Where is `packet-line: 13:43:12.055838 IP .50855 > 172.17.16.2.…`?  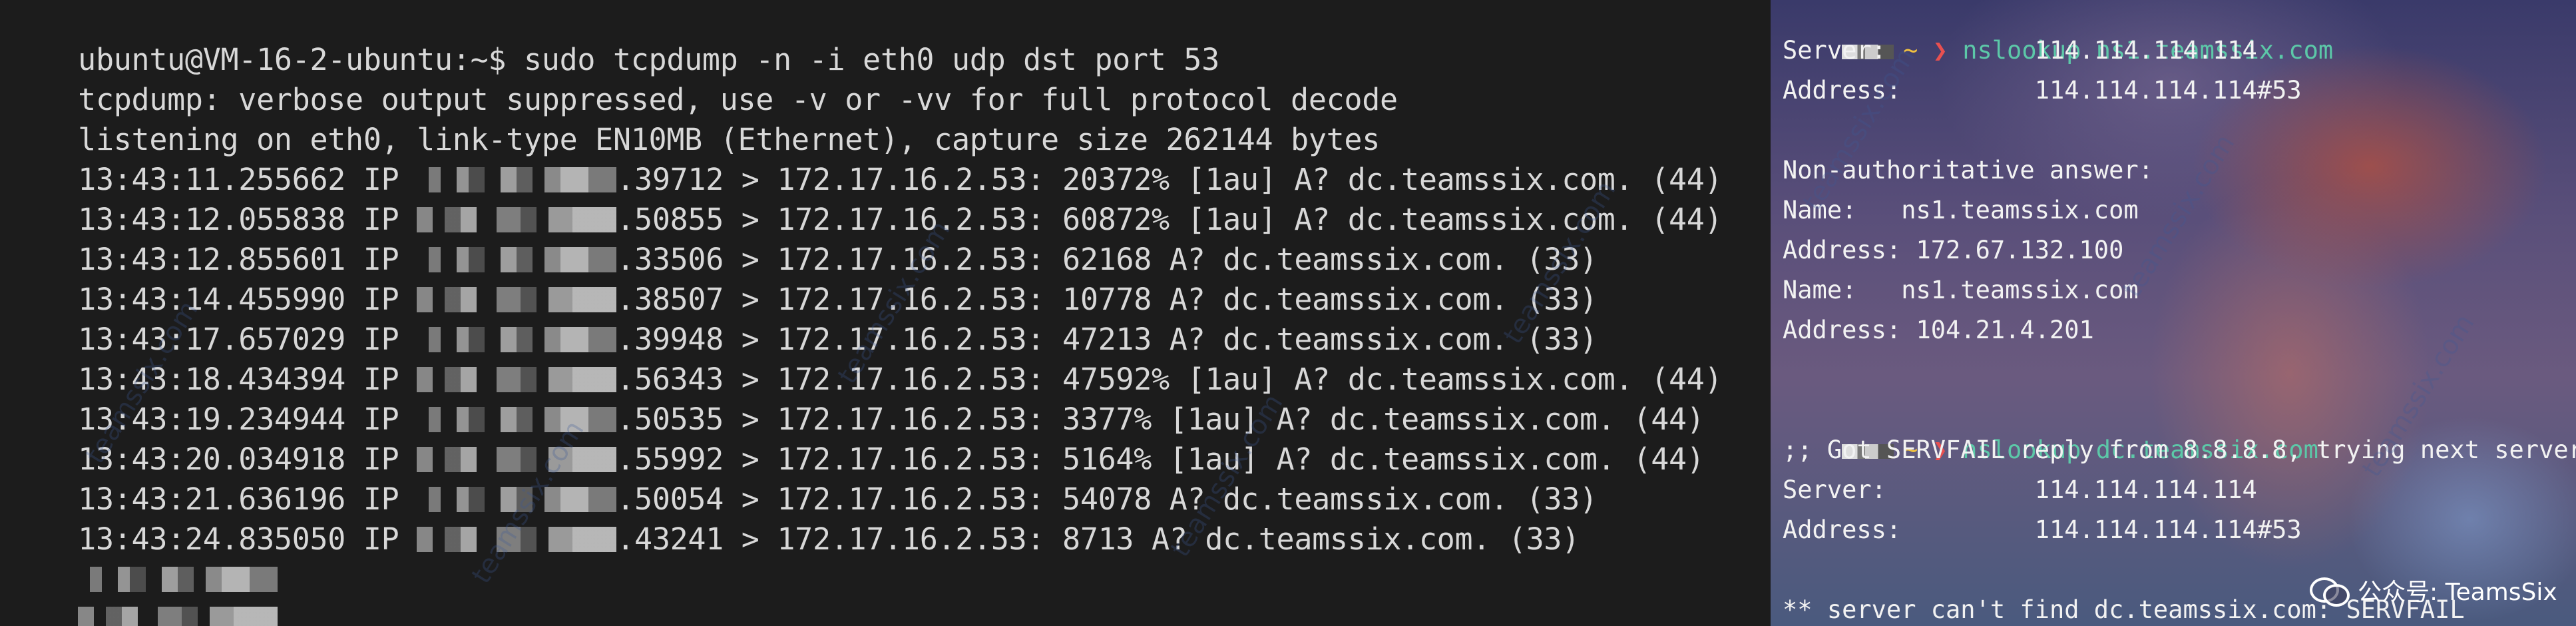
packet-line: 13:43:12.055838 IP .50855 > 172.17.16.2.… is located at coordinates (864, 199).